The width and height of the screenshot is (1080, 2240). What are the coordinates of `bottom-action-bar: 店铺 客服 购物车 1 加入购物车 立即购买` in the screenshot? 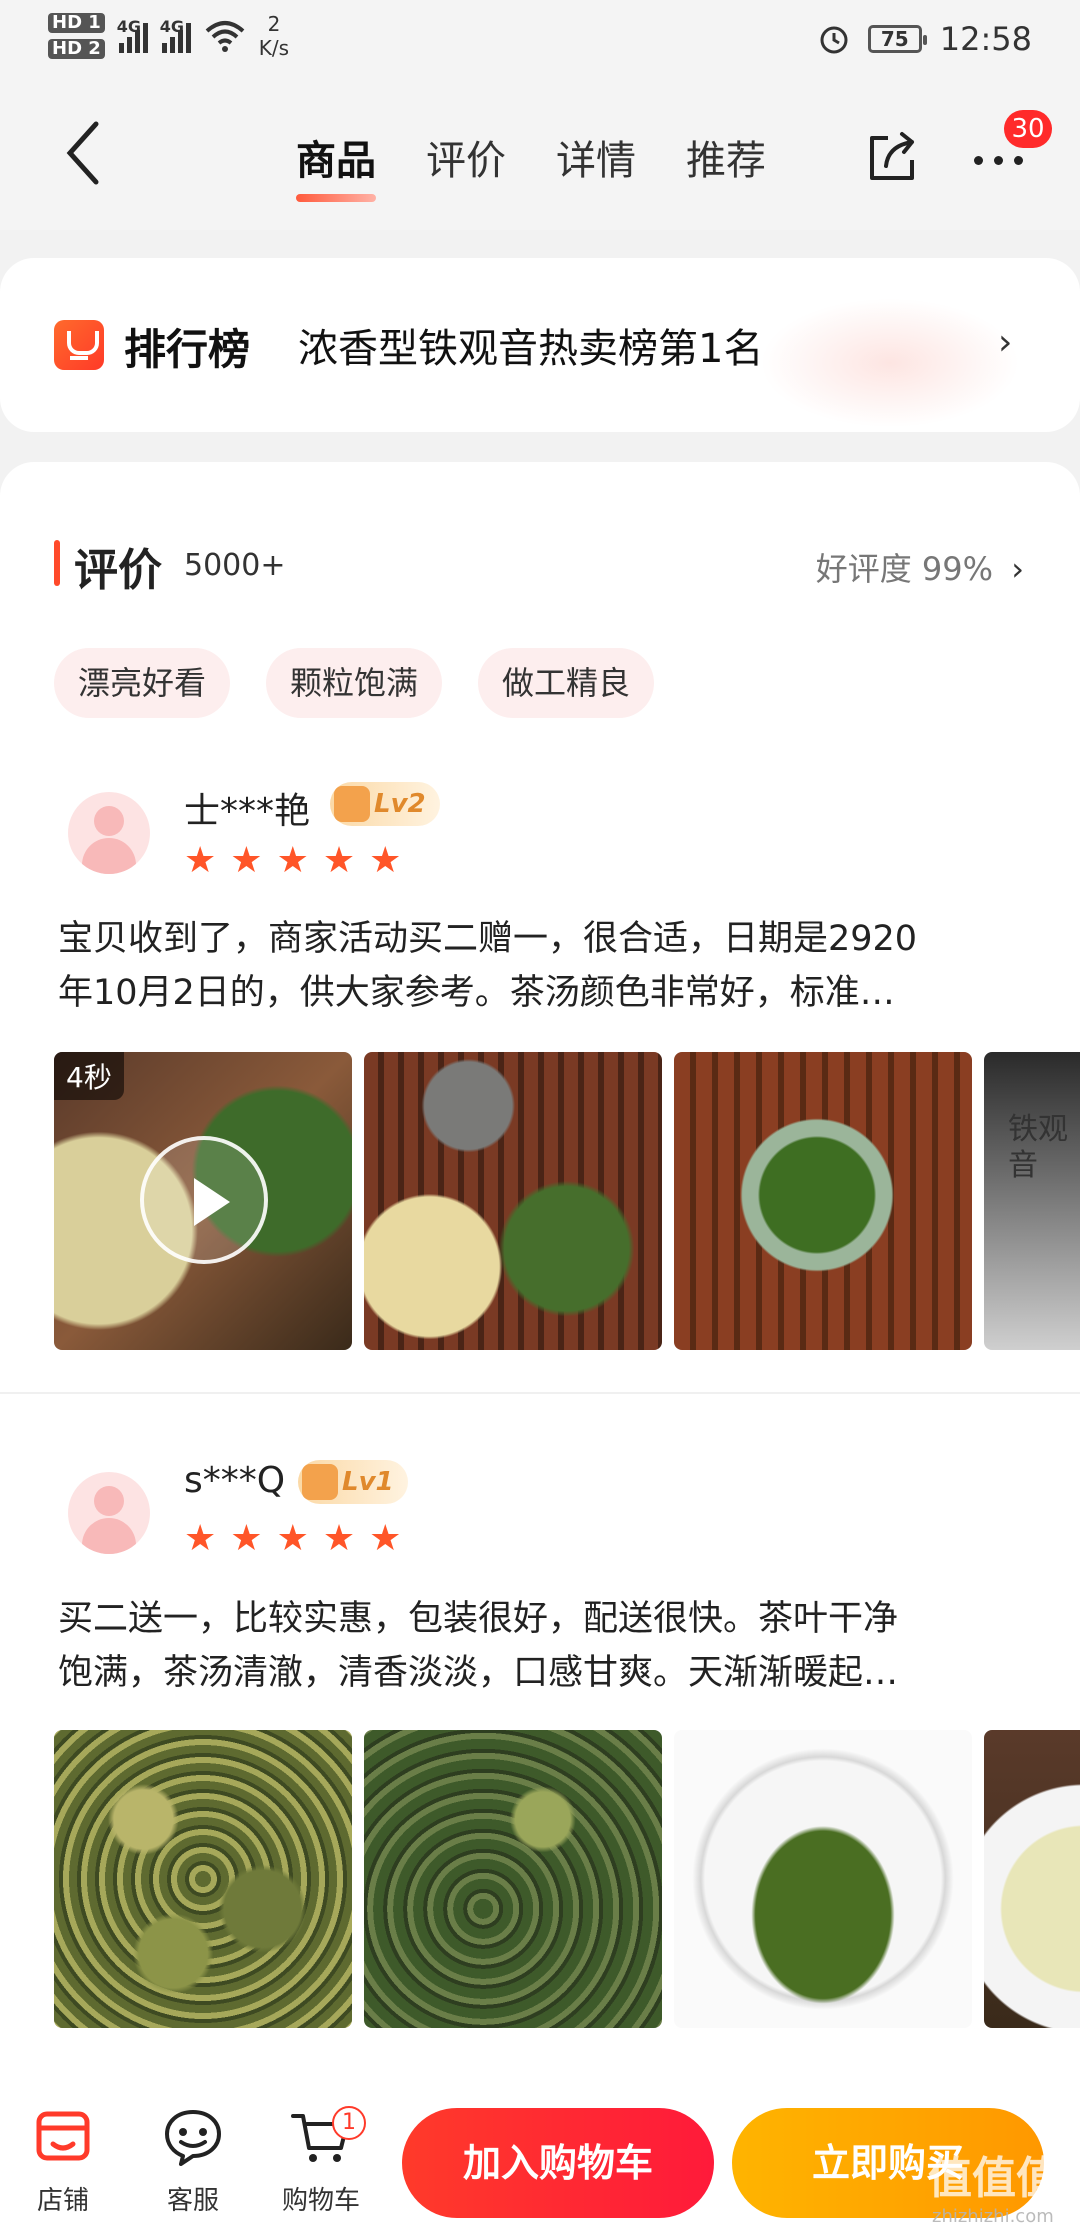 It's located at (540, 2161).